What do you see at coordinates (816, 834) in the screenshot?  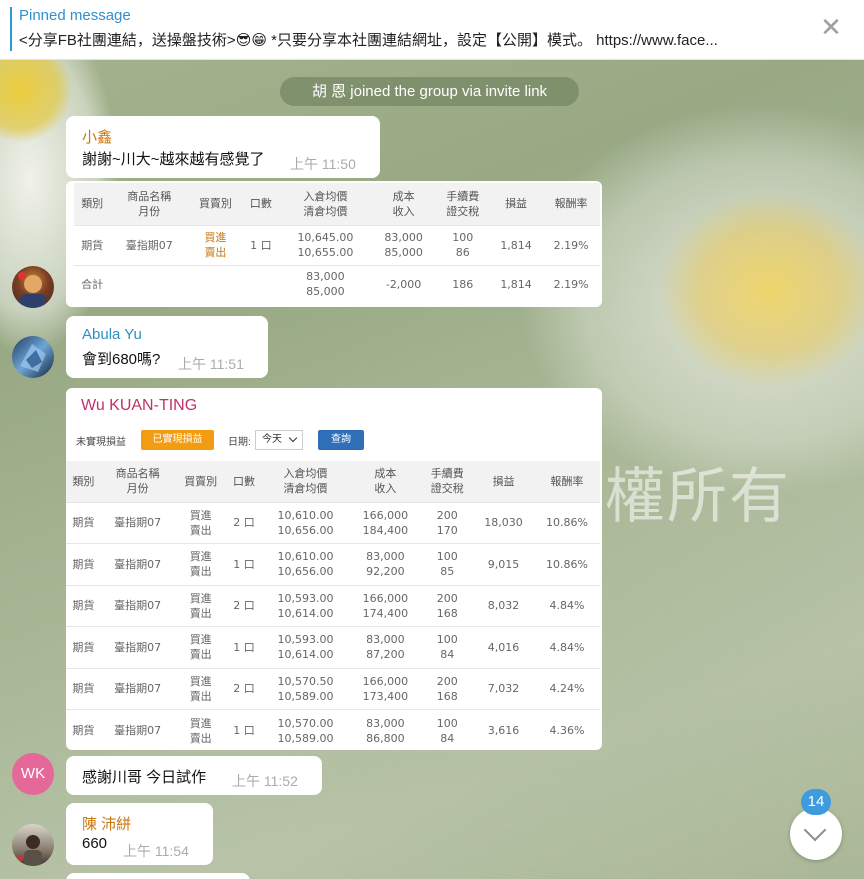 I see `scroll-to-bottom-button` at bounding box center [816, 834].